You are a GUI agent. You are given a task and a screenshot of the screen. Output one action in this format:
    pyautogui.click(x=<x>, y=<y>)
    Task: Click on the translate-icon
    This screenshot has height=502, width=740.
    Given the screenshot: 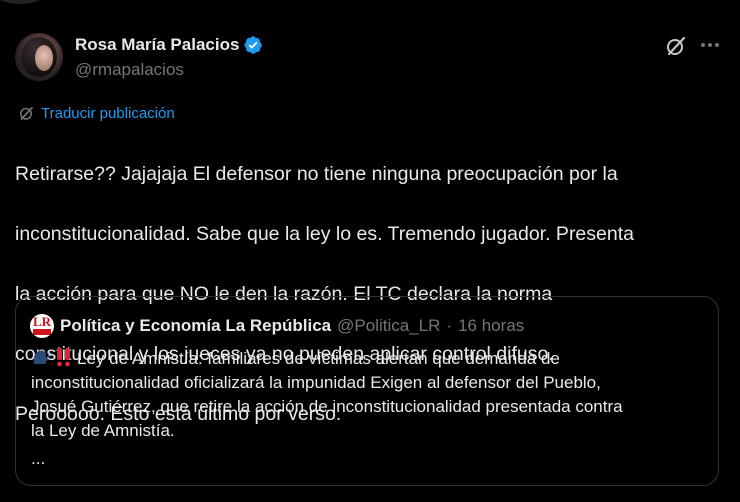 What is the action you would take?
    pyautogui.click(x=26, y=113)
    